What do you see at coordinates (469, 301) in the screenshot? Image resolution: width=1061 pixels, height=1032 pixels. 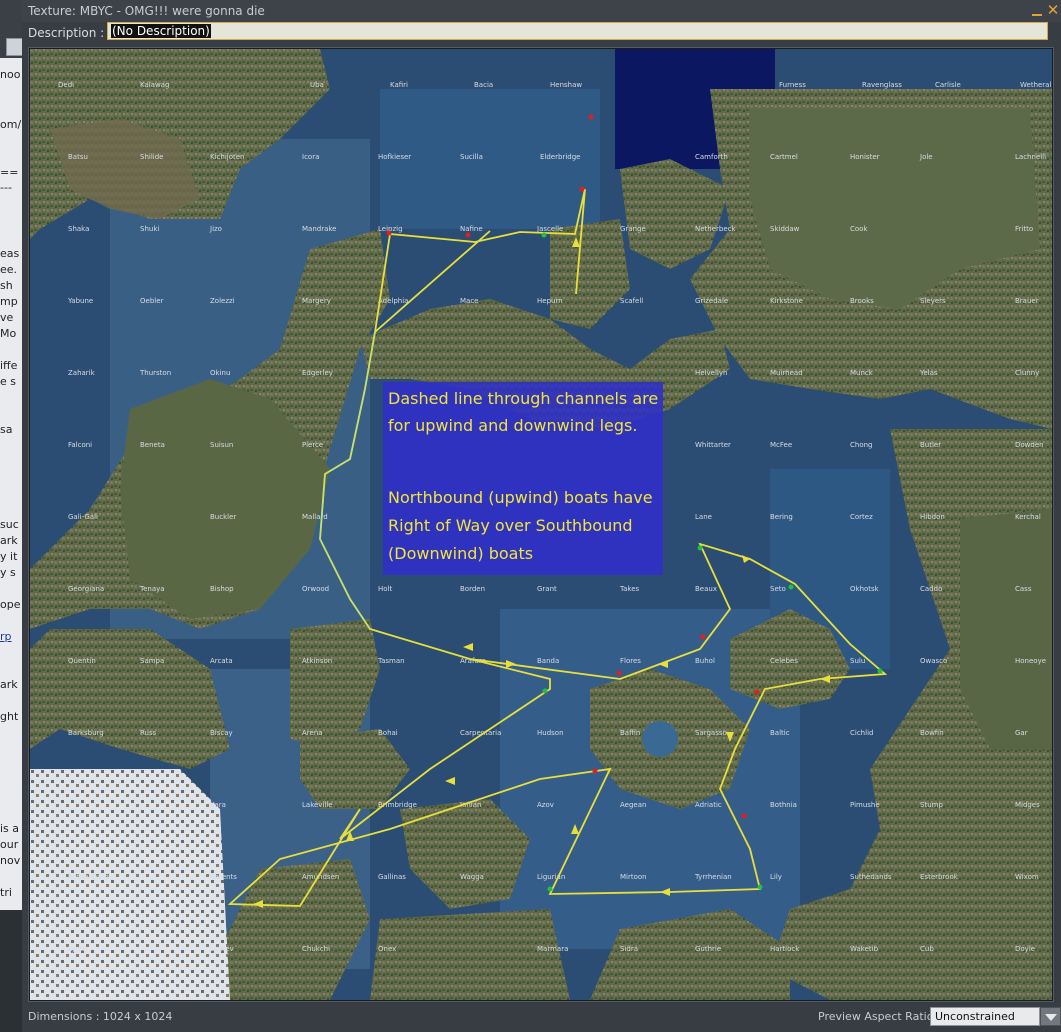 I see `region-label: Mace` at bounding box center [469, 301].